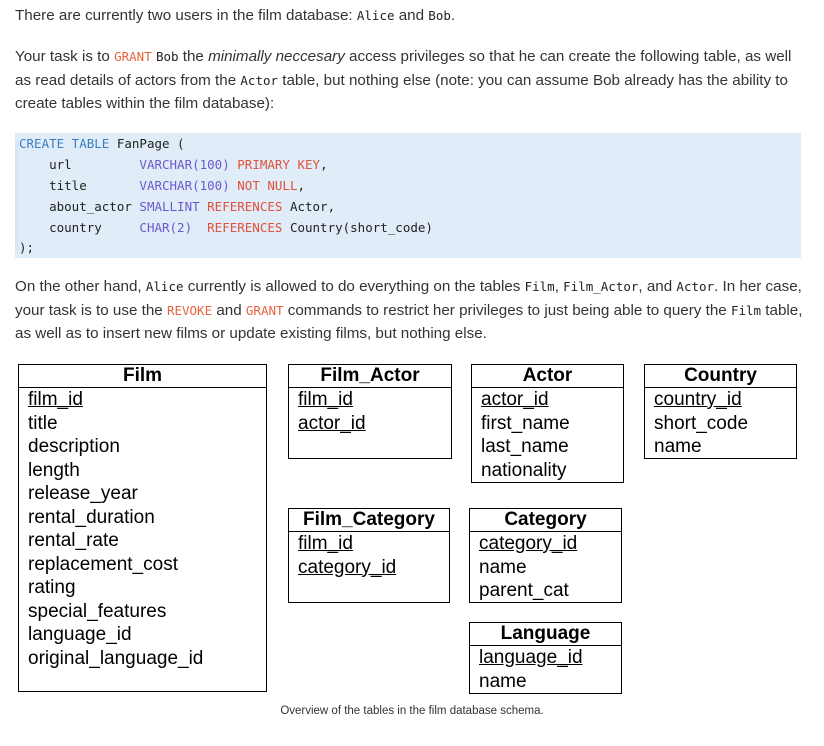 The height and width of the screenshot is (746, 824). Describe the element at coordinates (74, 446) in the screenshot. I see `table-field: description` at that location.